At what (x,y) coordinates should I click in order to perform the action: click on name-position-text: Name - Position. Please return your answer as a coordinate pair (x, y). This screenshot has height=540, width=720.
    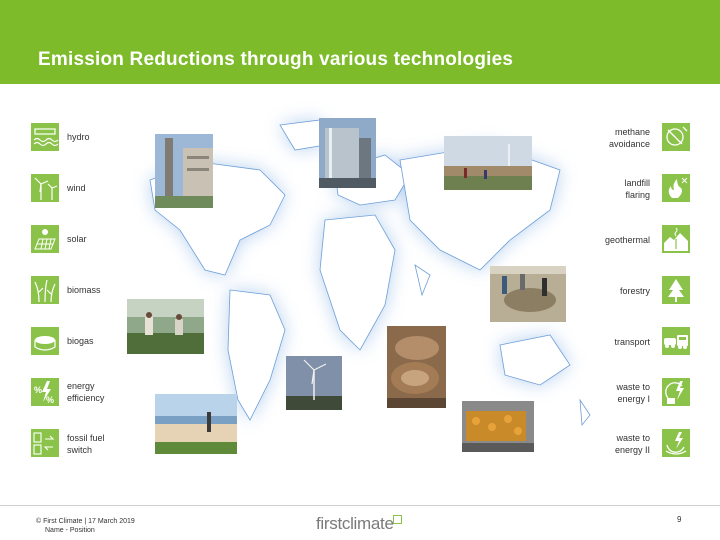
    Looking at the image, I should click on (70, 530).